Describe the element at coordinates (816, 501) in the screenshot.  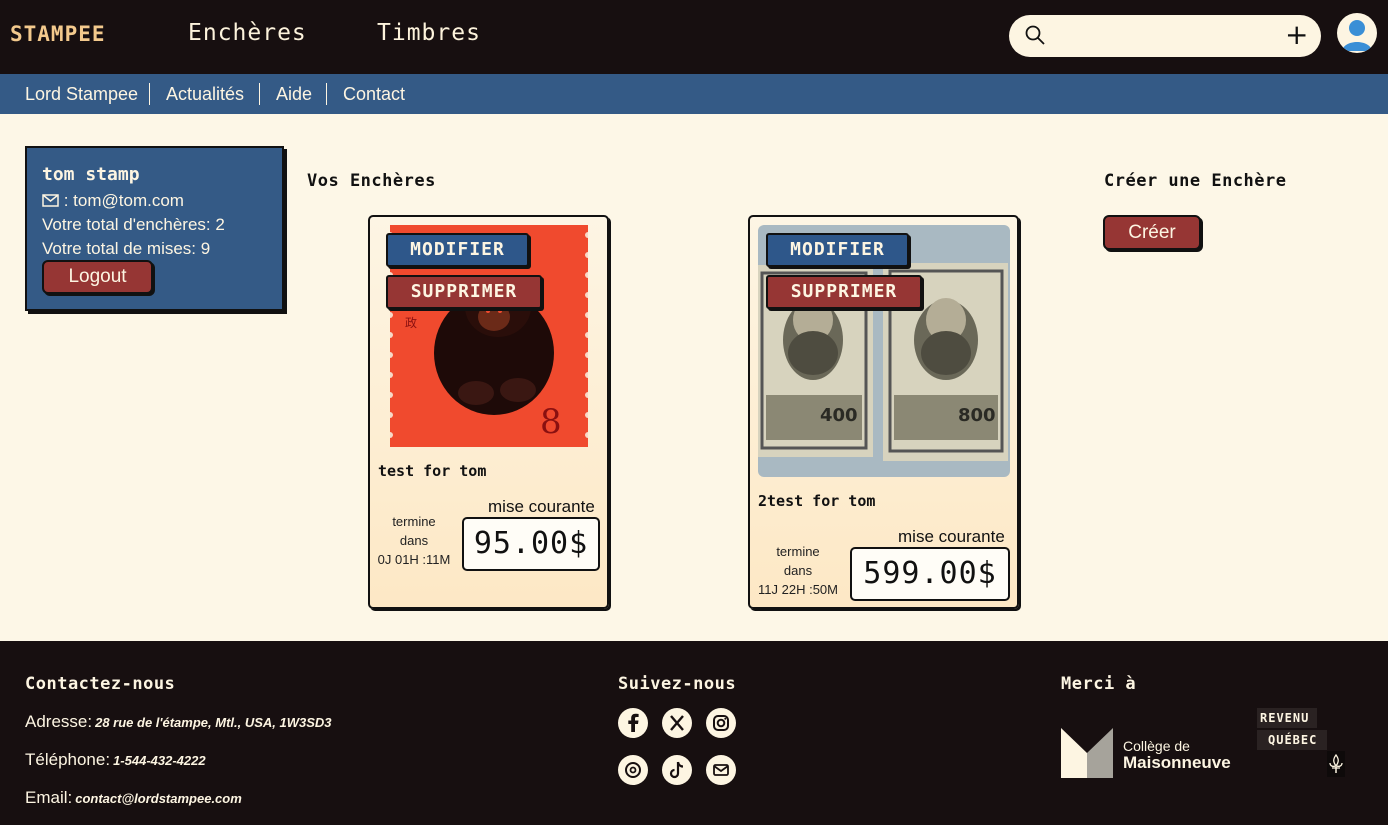
I see `auction-title: 2test for tom` at that location.